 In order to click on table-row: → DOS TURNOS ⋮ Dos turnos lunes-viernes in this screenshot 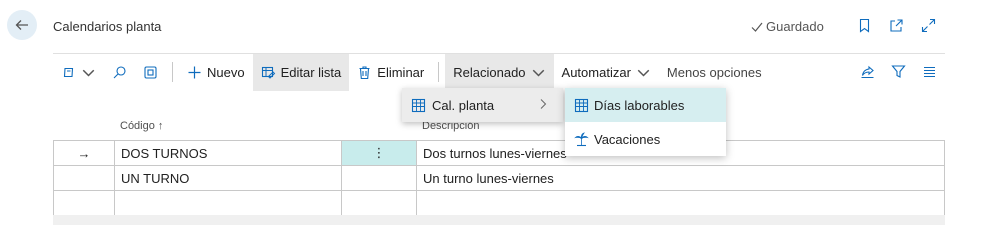, I will do `click(499, 153)`.